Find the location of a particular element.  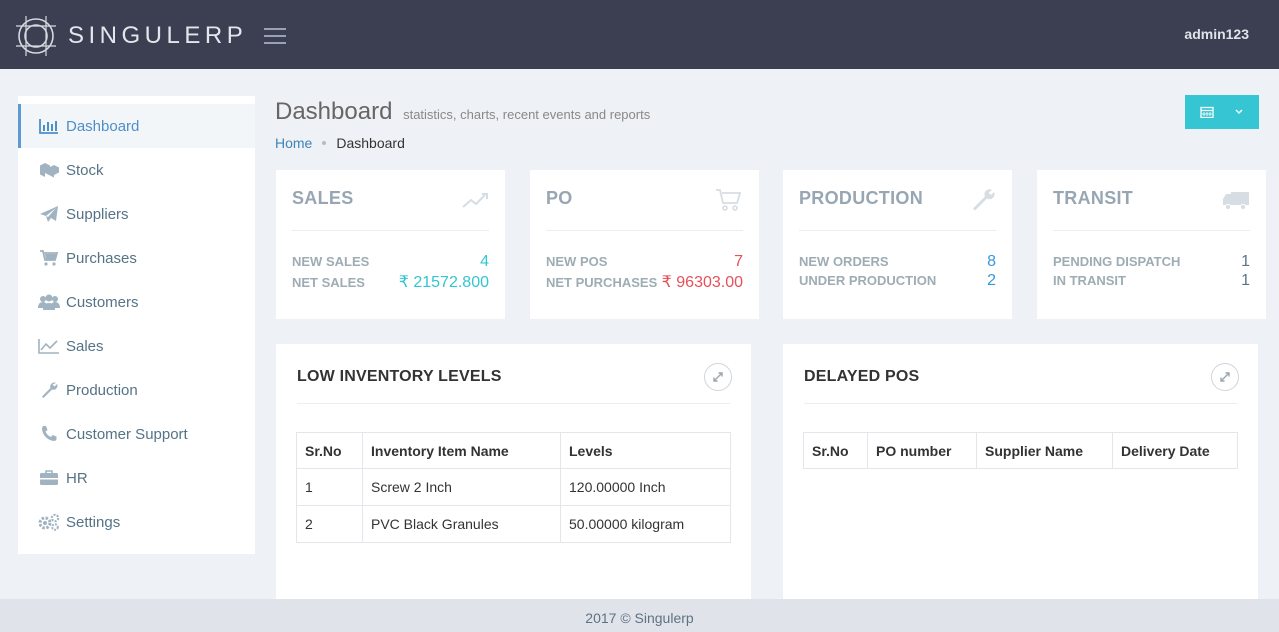

sidebar-item-customer-support: Customer Support is located at coordinates (136, 434).